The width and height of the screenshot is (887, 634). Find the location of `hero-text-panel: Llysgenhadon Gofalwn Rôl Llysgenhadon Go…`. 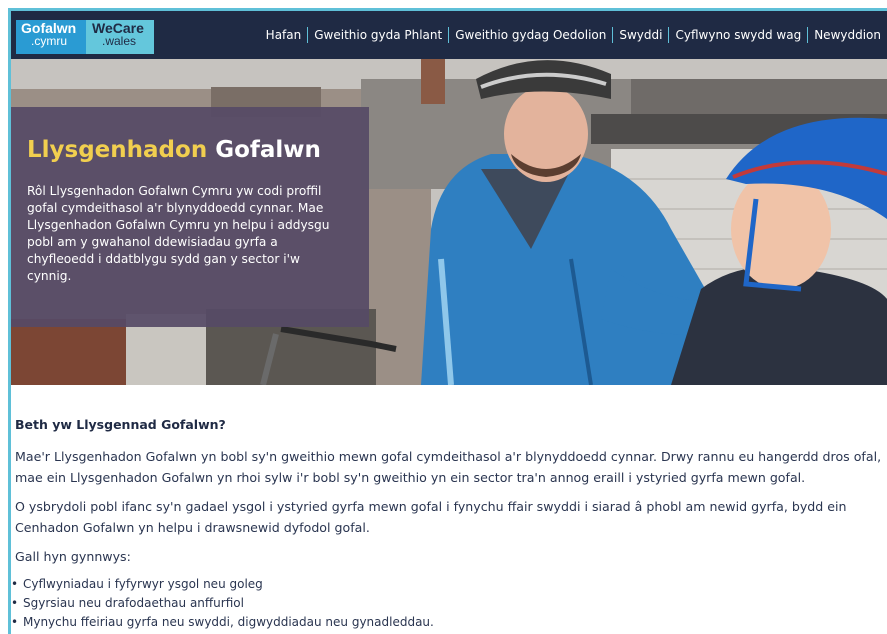

hero-text-panel: Llysgenhadon Gofalwn Rôl Llysgenhadon Go… is located at coordinates (190, 217).